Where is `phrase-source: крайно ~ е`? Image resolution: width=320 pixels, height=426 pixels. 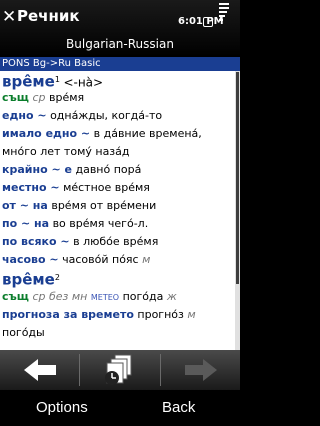 phrase-source: крайно ~ е is located at coordinates (37, 169).